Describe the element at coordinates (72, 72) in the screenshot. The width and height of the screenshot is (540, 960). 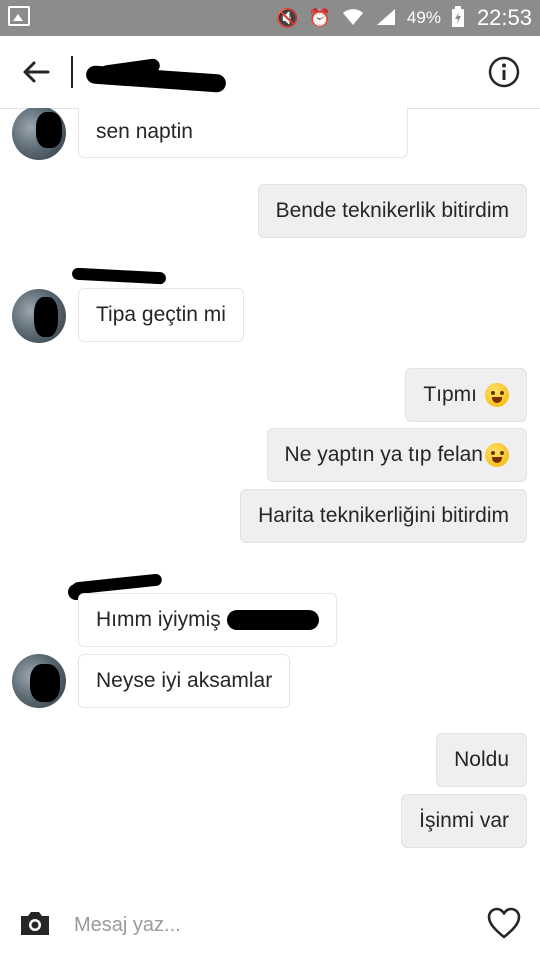
I see `header-divider` at that location.